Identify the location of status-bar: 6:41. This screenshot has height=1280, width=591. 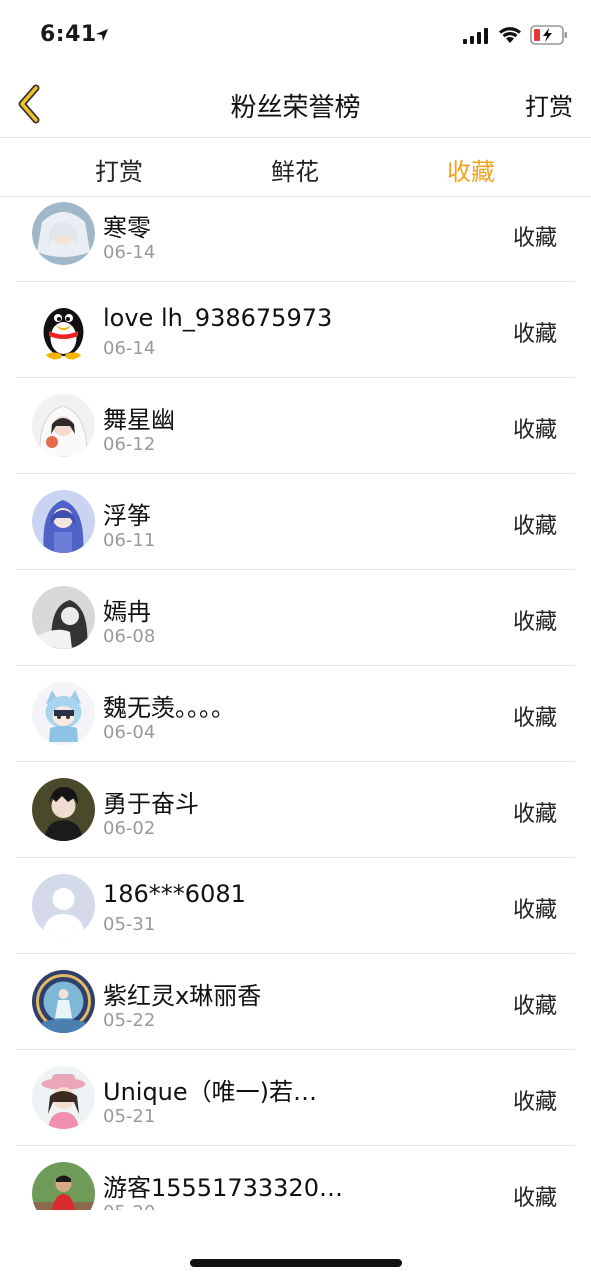
(295, 35).